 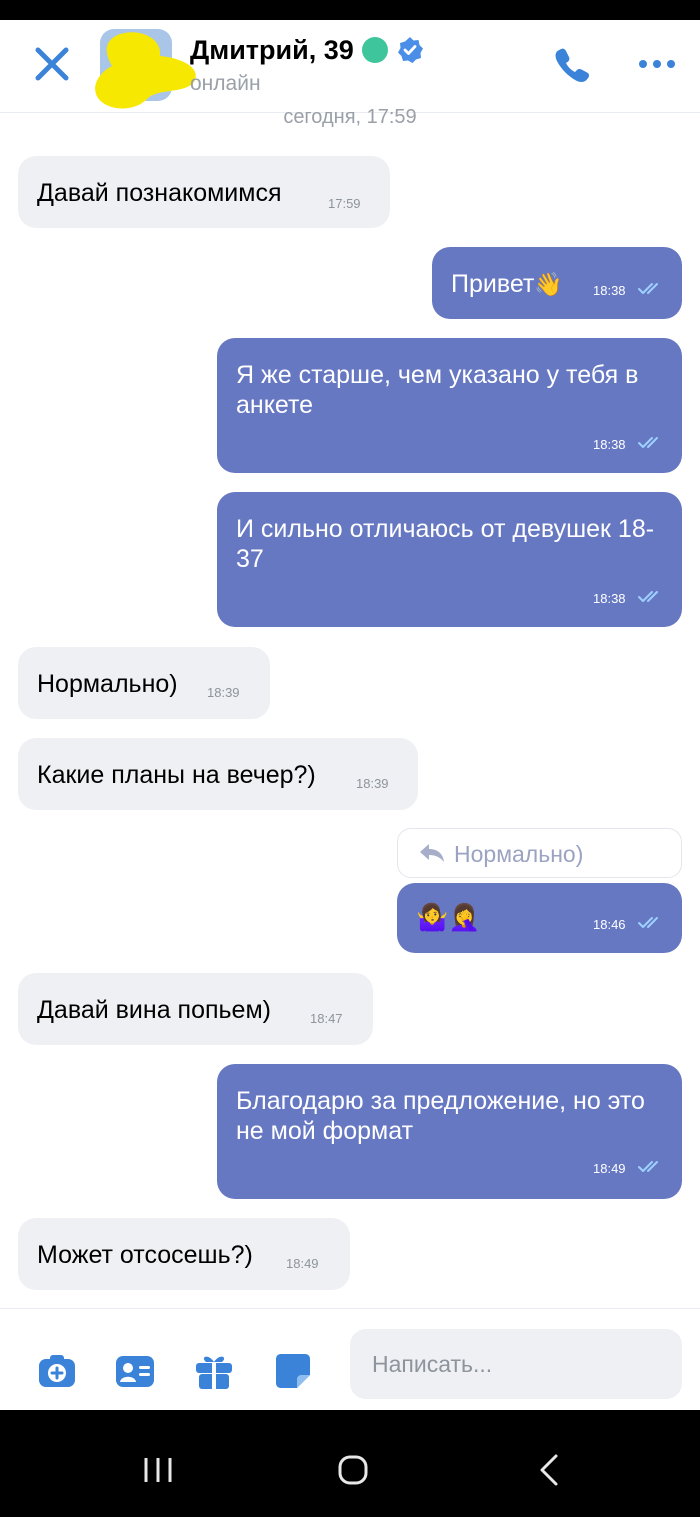 I want to click on close-button, so click(x=52, y=64).